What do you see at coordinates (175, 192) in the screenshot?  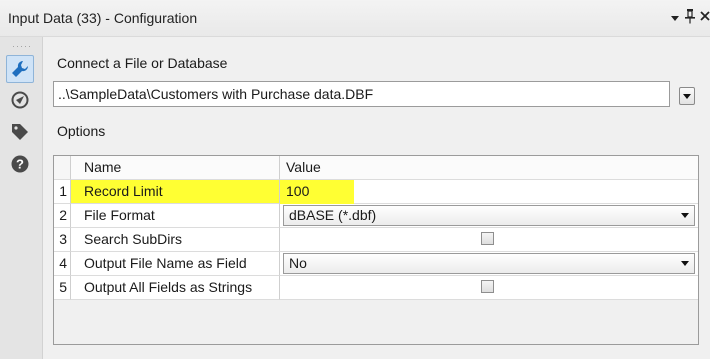 I see `record-limit-label: Record Limit` at bounding box center [175, 192].